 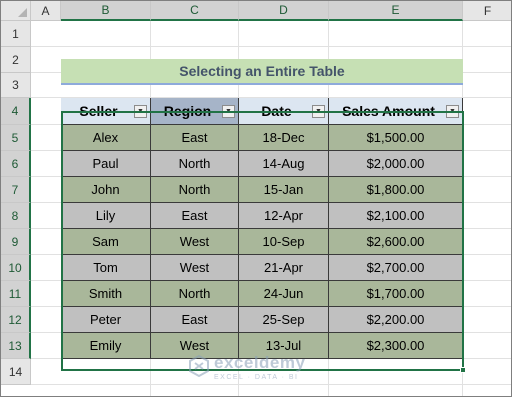 What do you see at coordinates (396, 190) in the screenshot?
I see `table-cell: $1,800.00` at bounding box center [396, 190].